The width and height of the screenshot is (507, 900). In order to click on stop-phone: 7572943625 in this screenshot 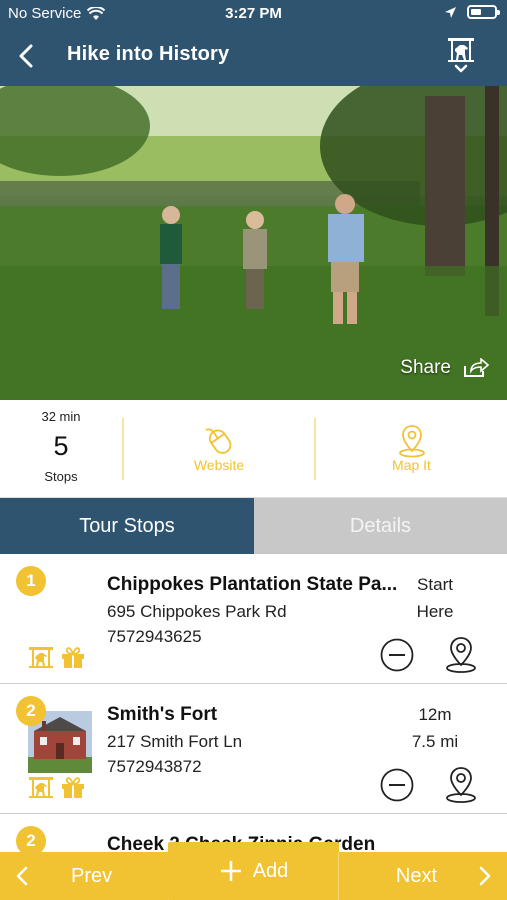, I will do `click(154, 637)`.